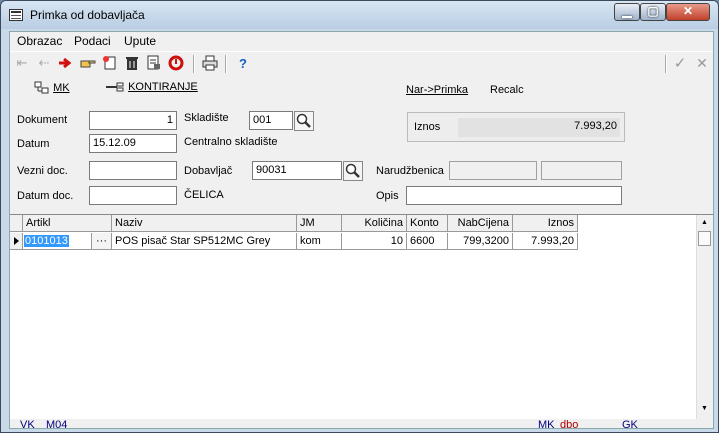 The height and width of the screenshot is (433, 719). Describe the element at coordinates (539, 127) in the screenshot. I see `iznos-value: 7.993,20` at that location.